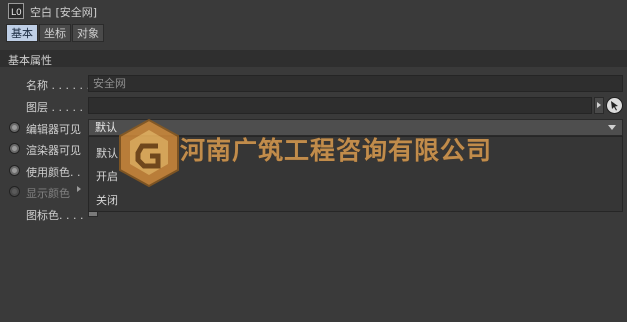 The height and width of the screenshot is (322, 627). Describe the element at coordinates (58, 85) in the screenshot. I see `name-label: 名称 . . . . . .` at that location.